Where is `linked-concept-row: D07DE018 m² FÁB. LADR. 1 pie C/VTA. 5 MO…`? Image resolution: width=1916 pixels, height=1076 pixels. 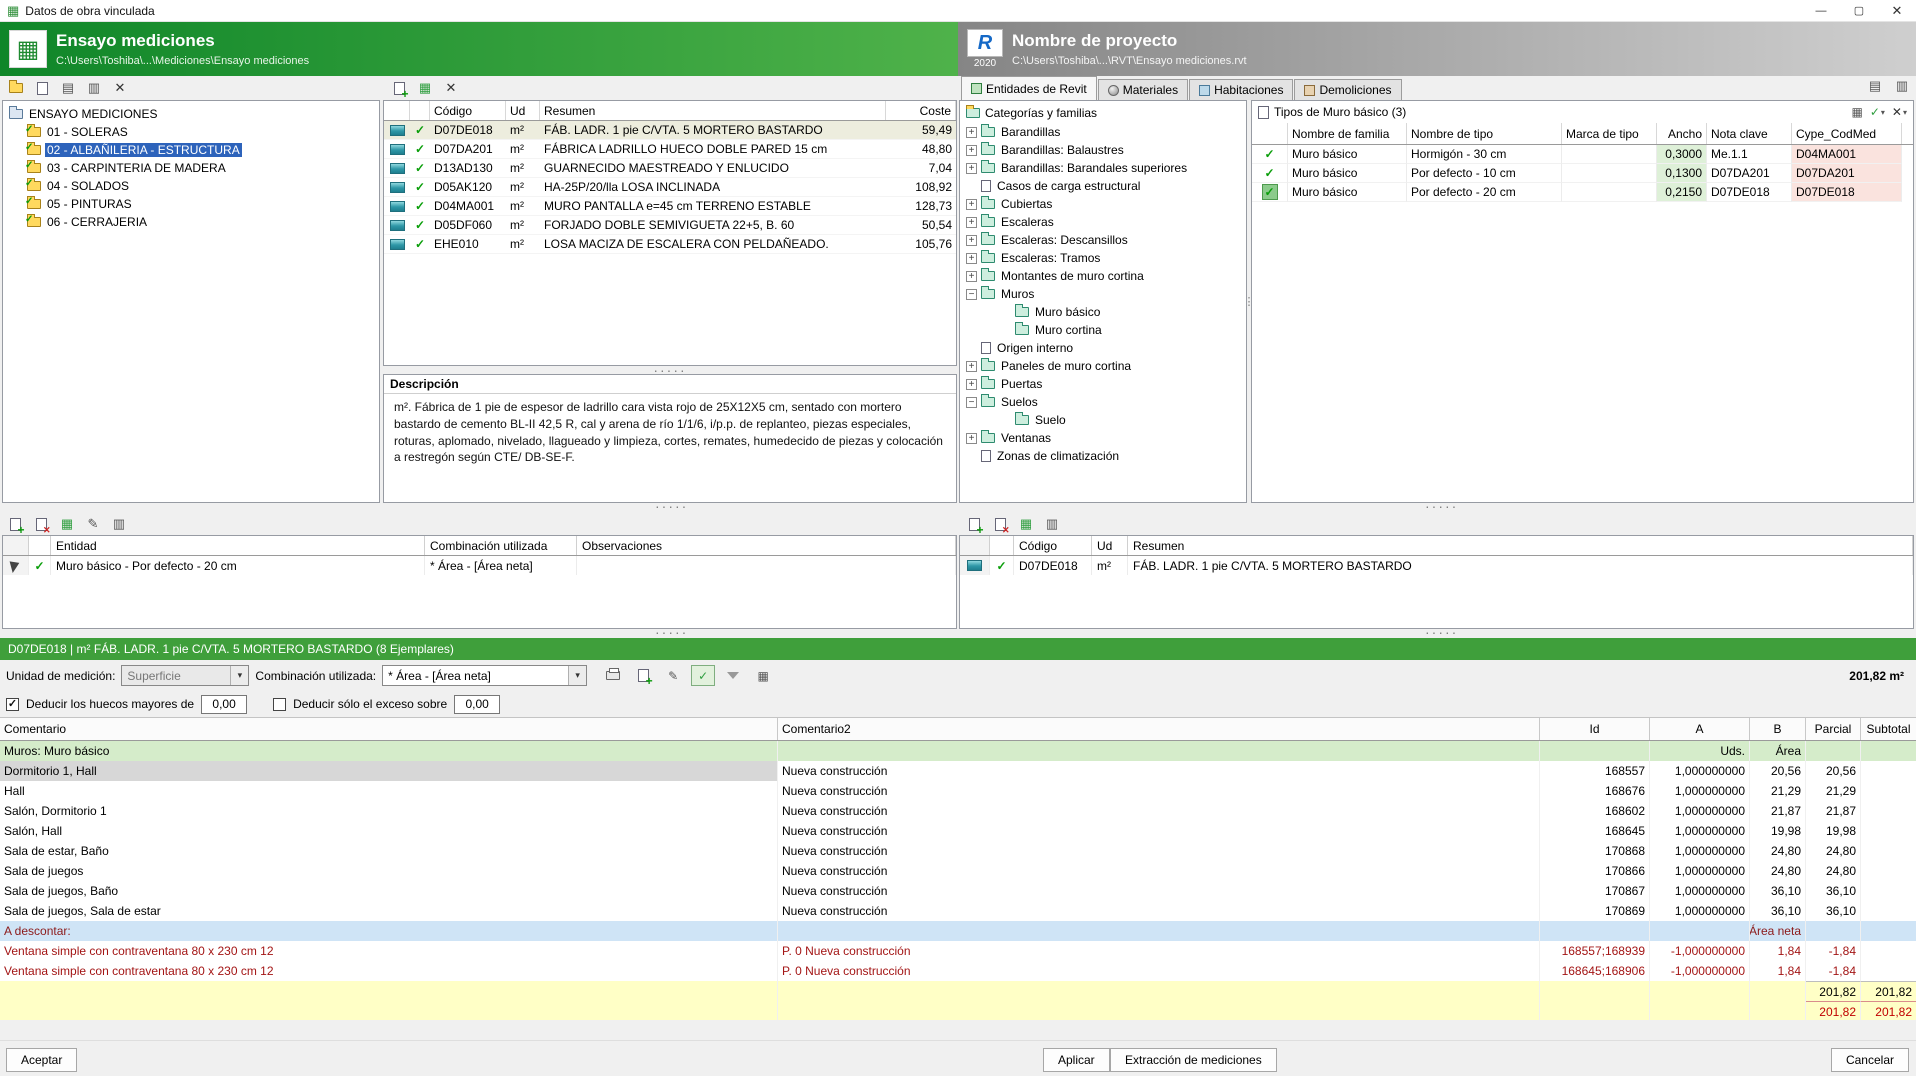 linked-concept-row: D07DE018 m² FÁB. LADR. 1 pie C/VTA. 5 MO… is located at coordinates (1436, 565).